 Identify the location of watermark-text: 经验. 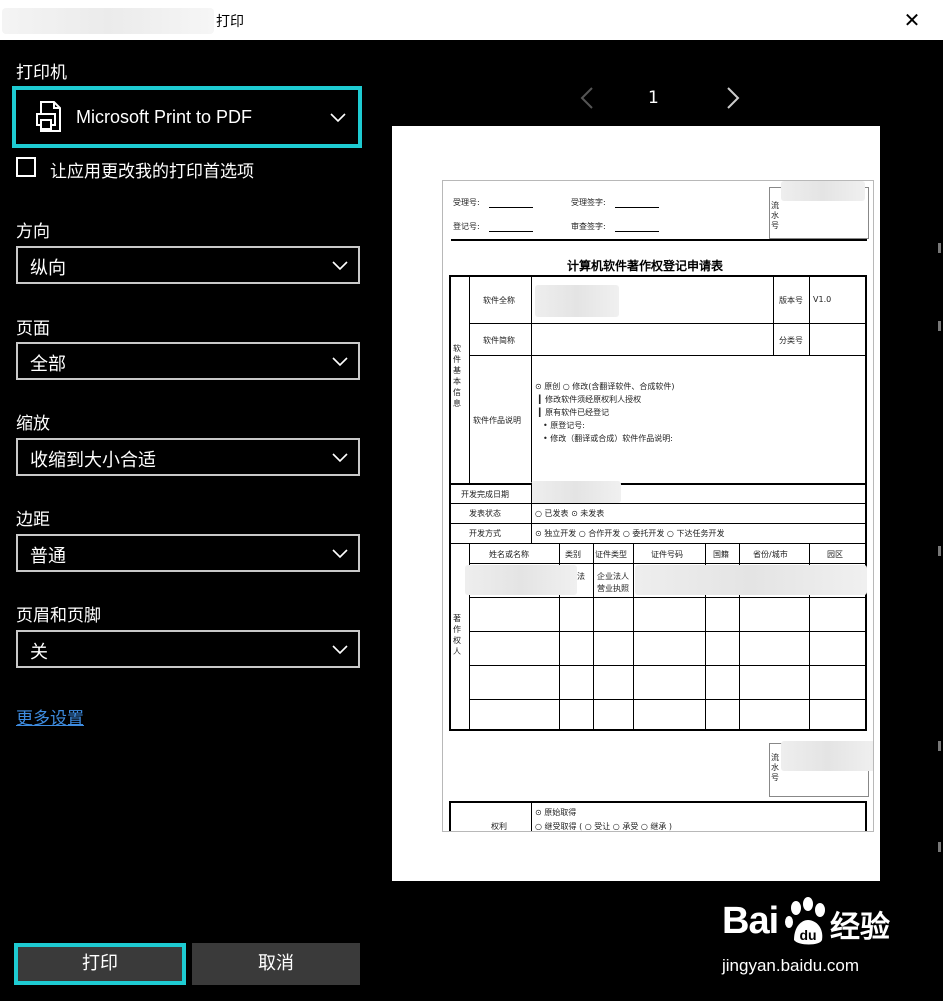
(860, 927).